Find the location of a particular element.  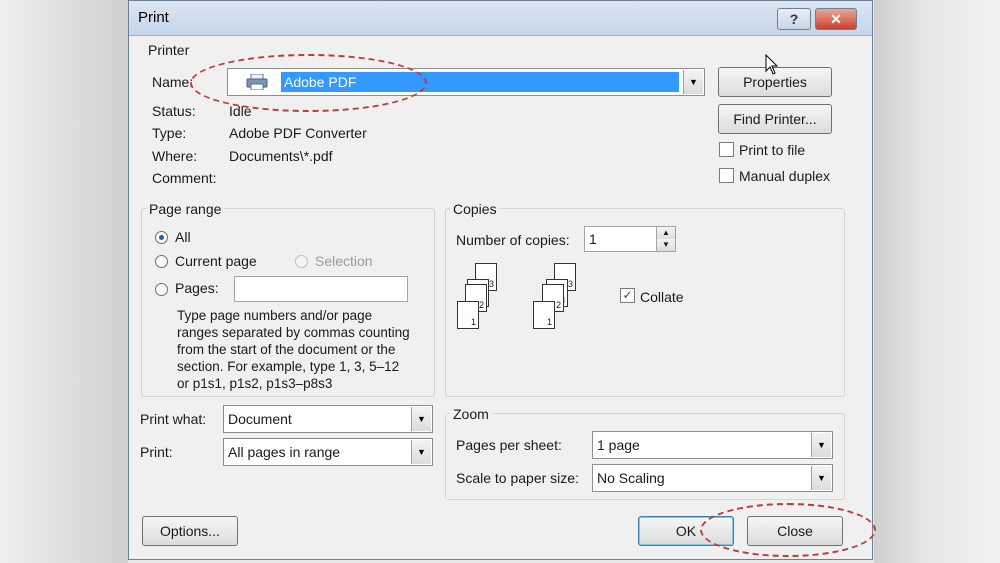

pages-radio is located at coordinates (161, 289).